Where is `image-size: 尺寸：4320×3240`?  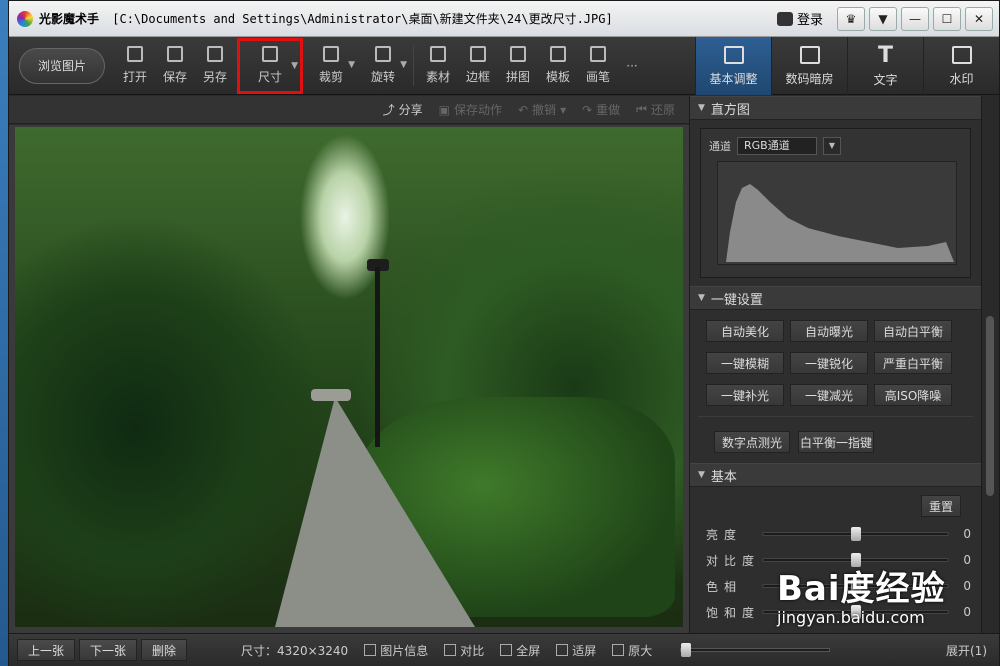
image-size: 尺寸：4320×3240 is located at coordinates (295, 650).